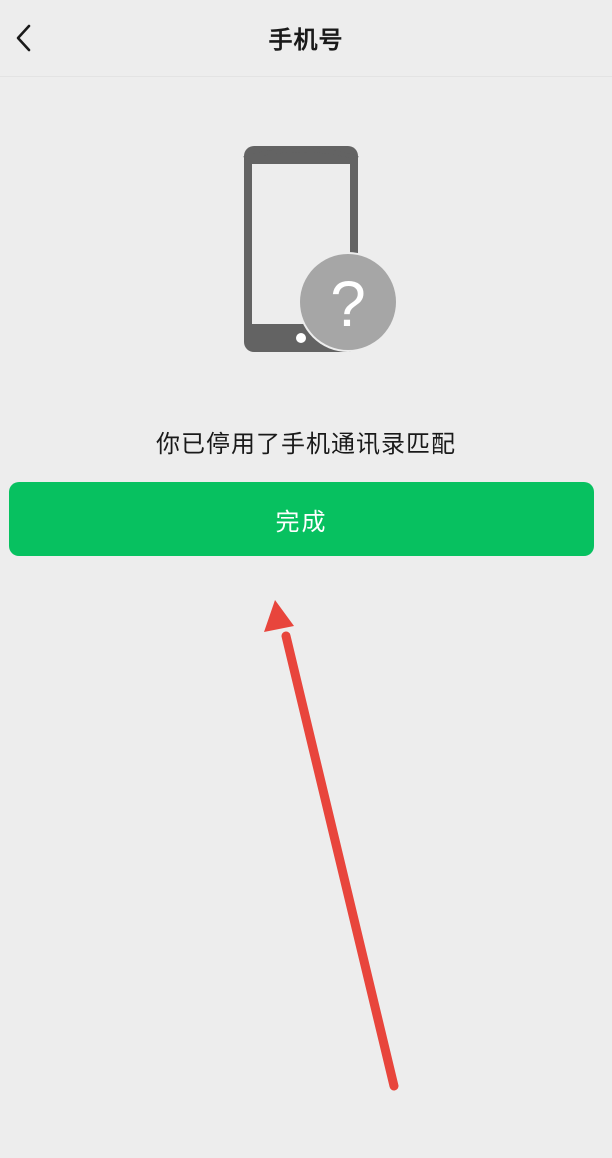 The image size is (612, 1158). I want to click on done-button: 完成, so click(301, 519).